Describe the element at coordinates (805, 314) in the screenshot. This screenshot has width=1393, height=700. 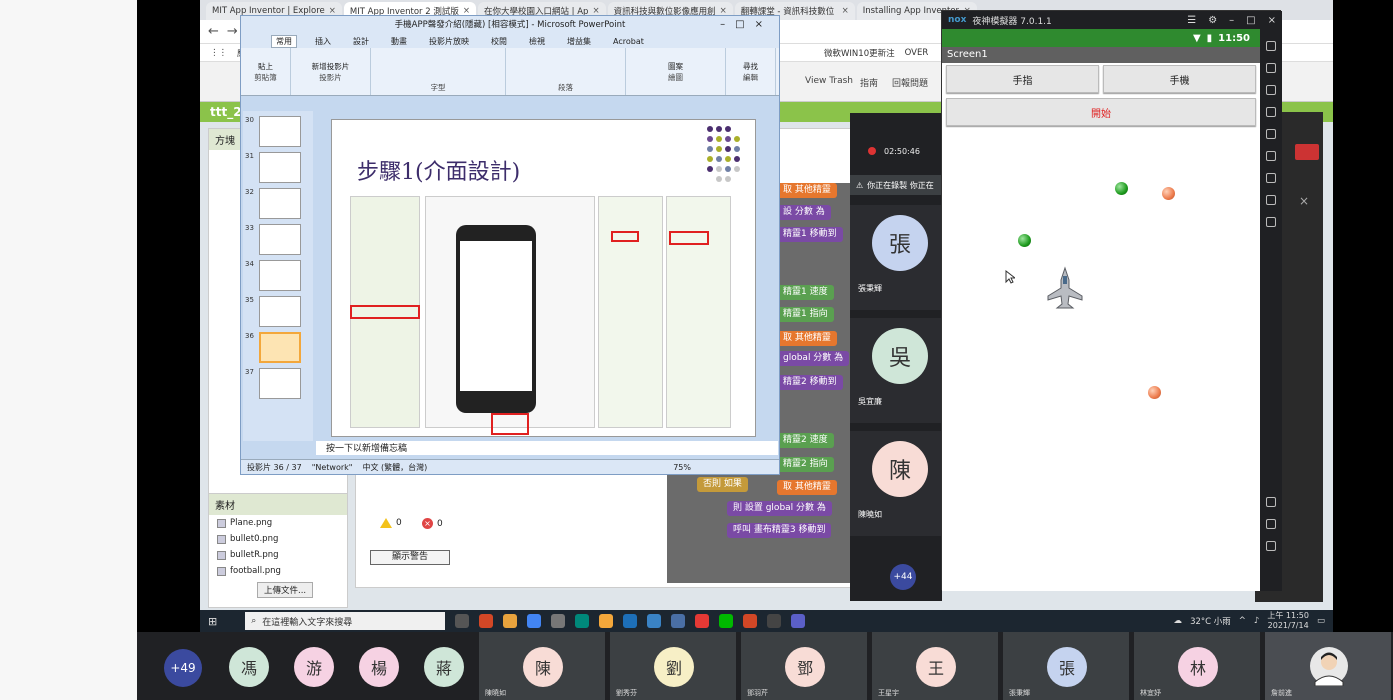
I see `code-block: 精靈1 指向` at that location.